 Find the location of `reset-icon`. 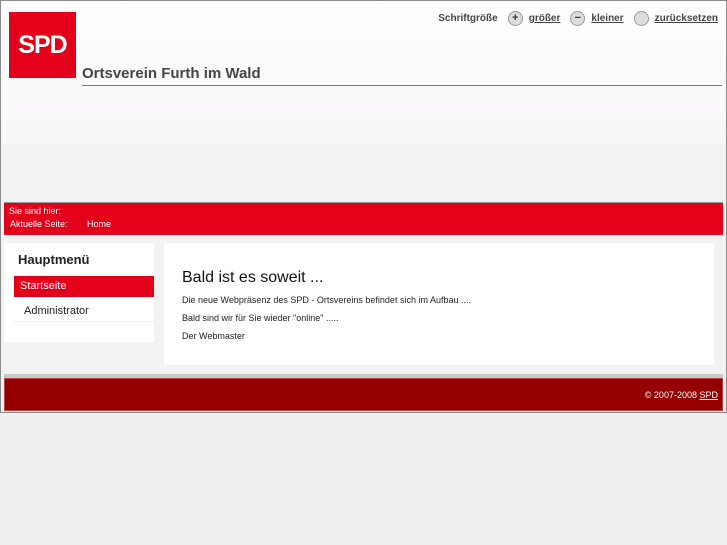

reset-icon is located at coordinates (641, 18).